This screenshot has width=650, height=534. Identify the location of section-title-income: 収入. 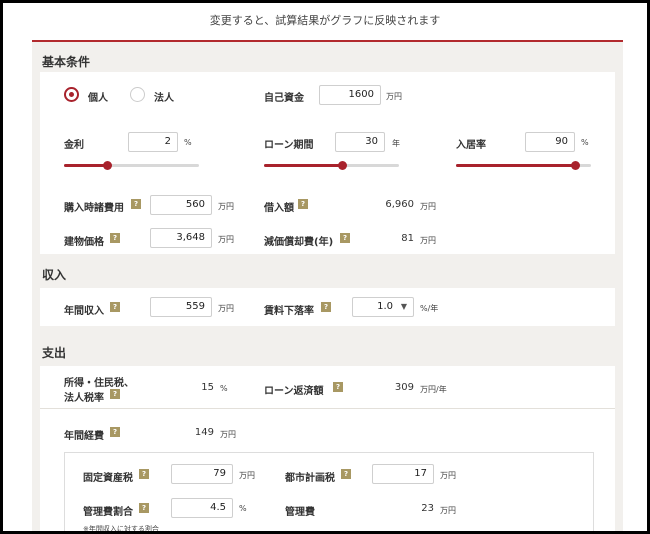
(54, 275).